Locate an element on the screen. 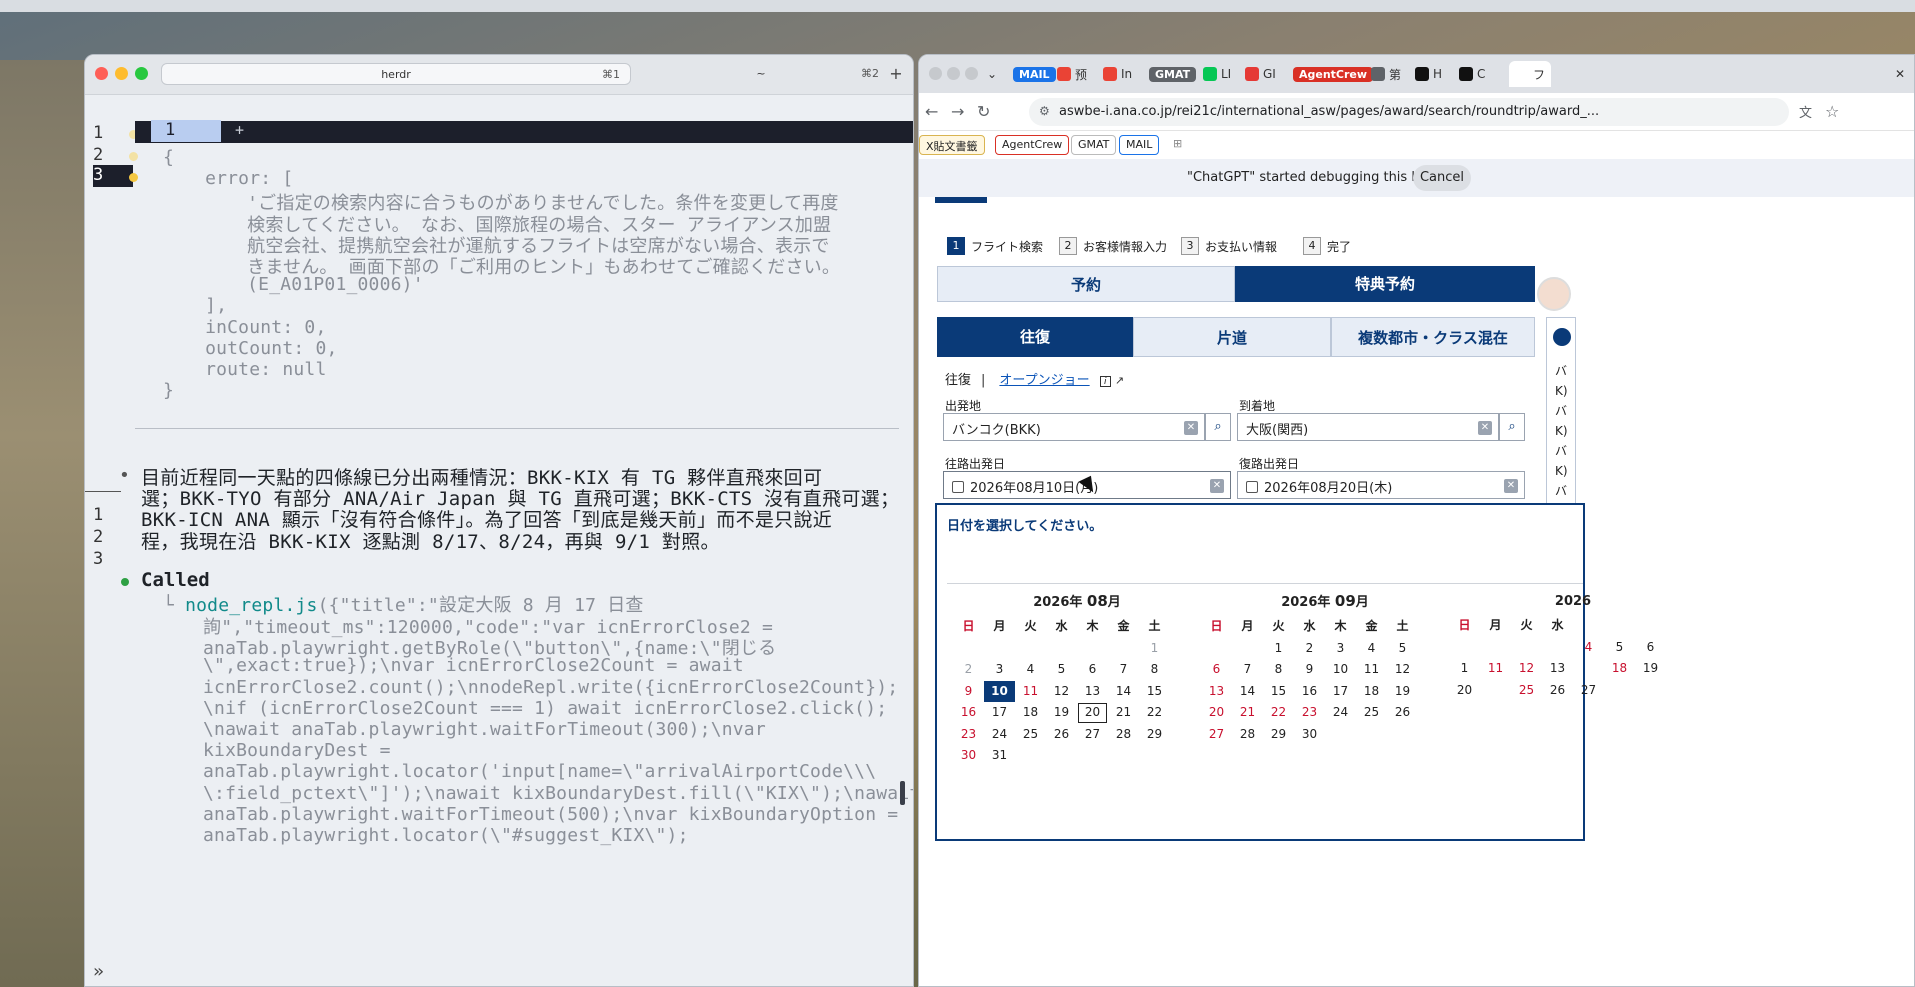  calendar-day: 23 is located at coordinates (1309, 713).